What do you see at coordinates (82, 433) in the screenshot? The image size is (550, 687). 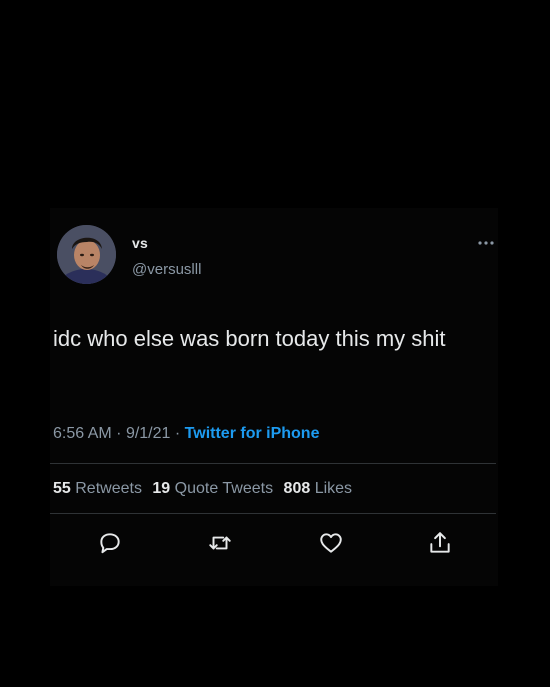 I see `tweet-time: 6:56 AM` at bounding box center [82, 433].